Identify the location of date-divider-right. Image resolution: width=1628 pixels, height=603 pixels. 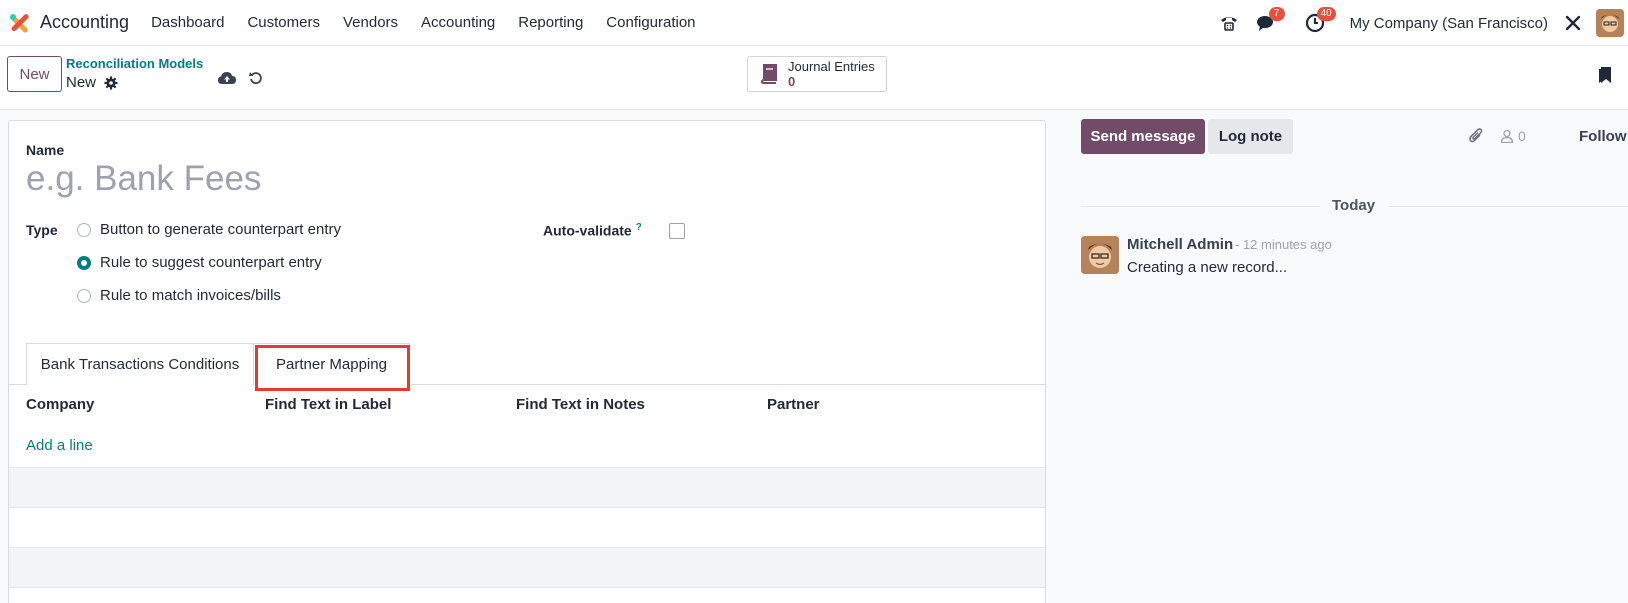
(1508, 206).